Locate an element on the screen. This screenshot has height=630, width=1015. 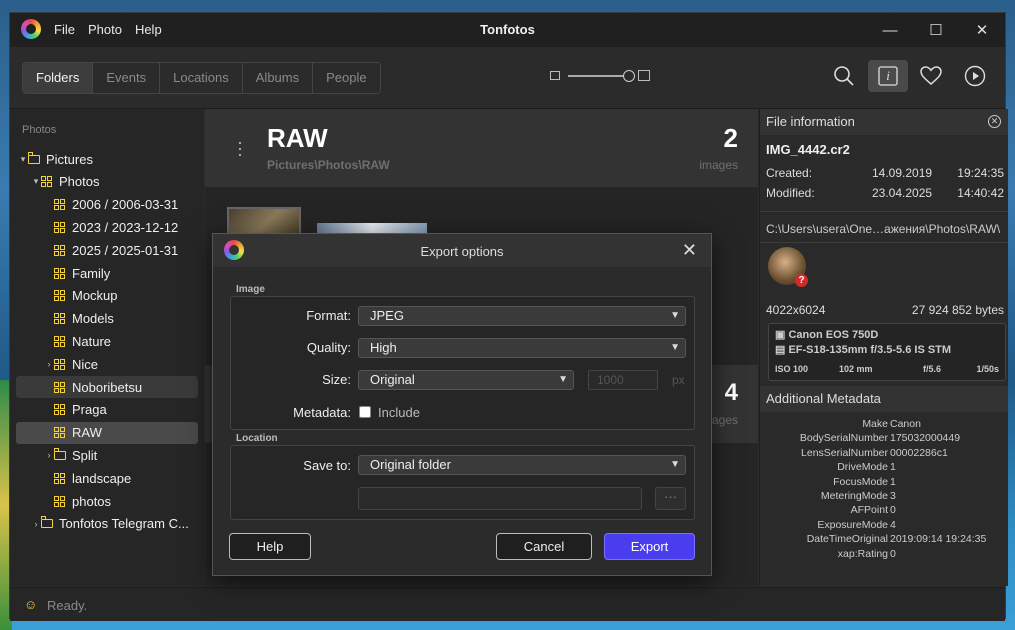
help-button: Help is located at coordinates (270, 546).